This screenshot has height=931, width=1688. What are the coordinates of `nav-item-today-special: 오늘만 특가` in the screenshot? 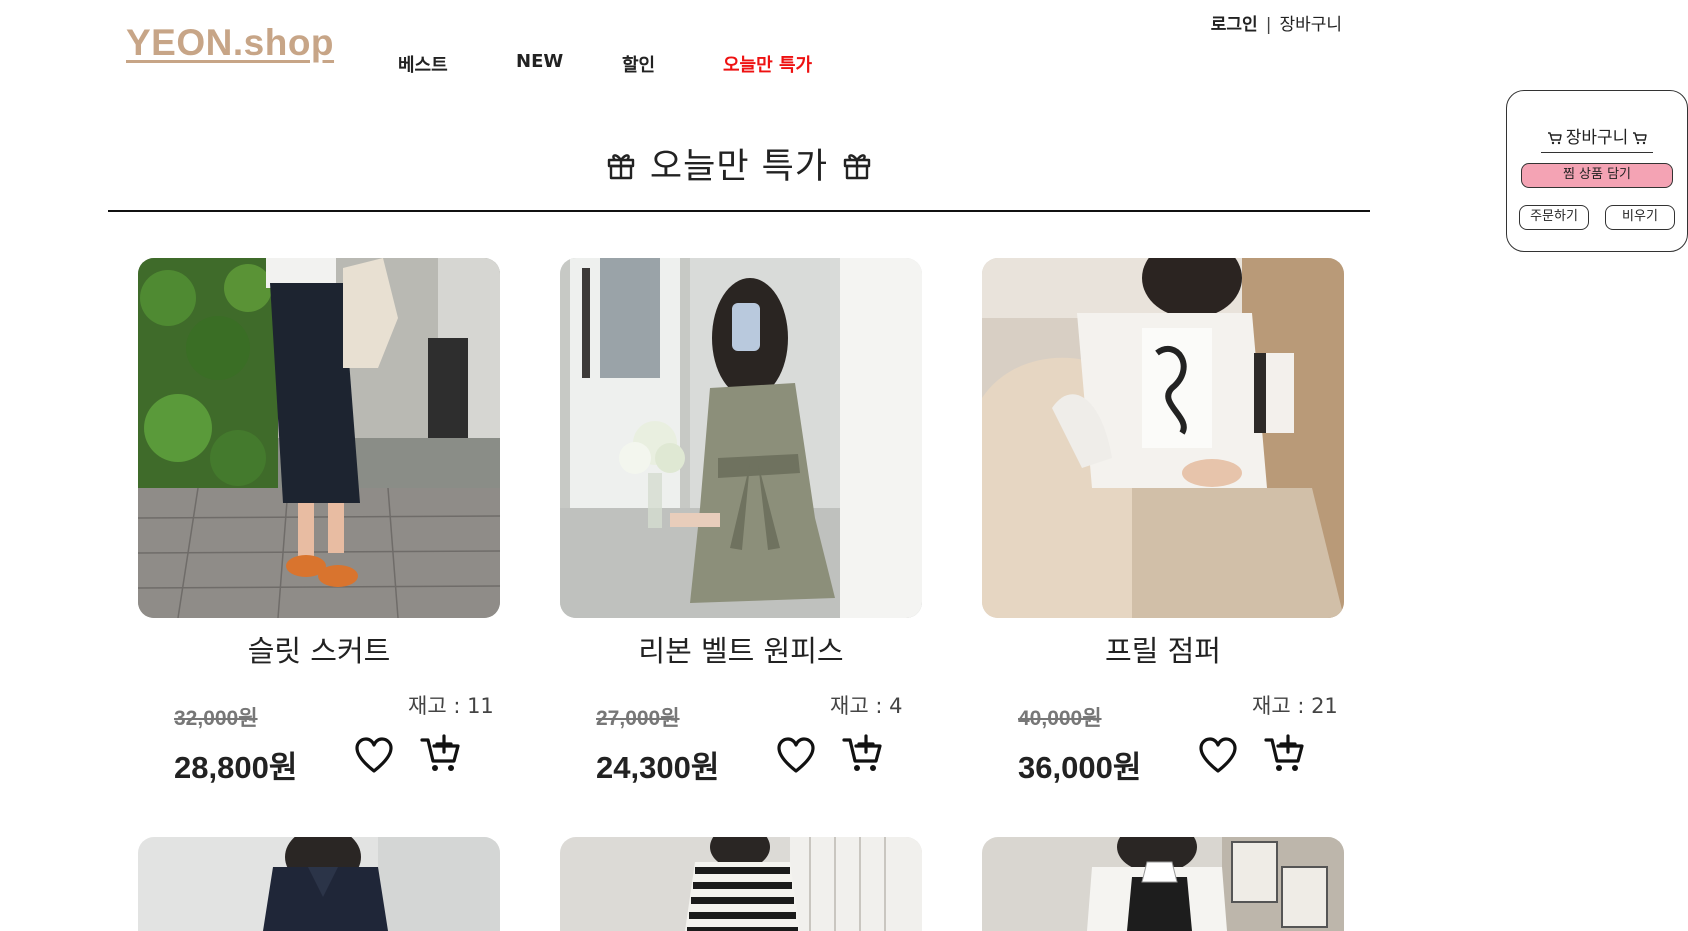 It's located at (767, 64).